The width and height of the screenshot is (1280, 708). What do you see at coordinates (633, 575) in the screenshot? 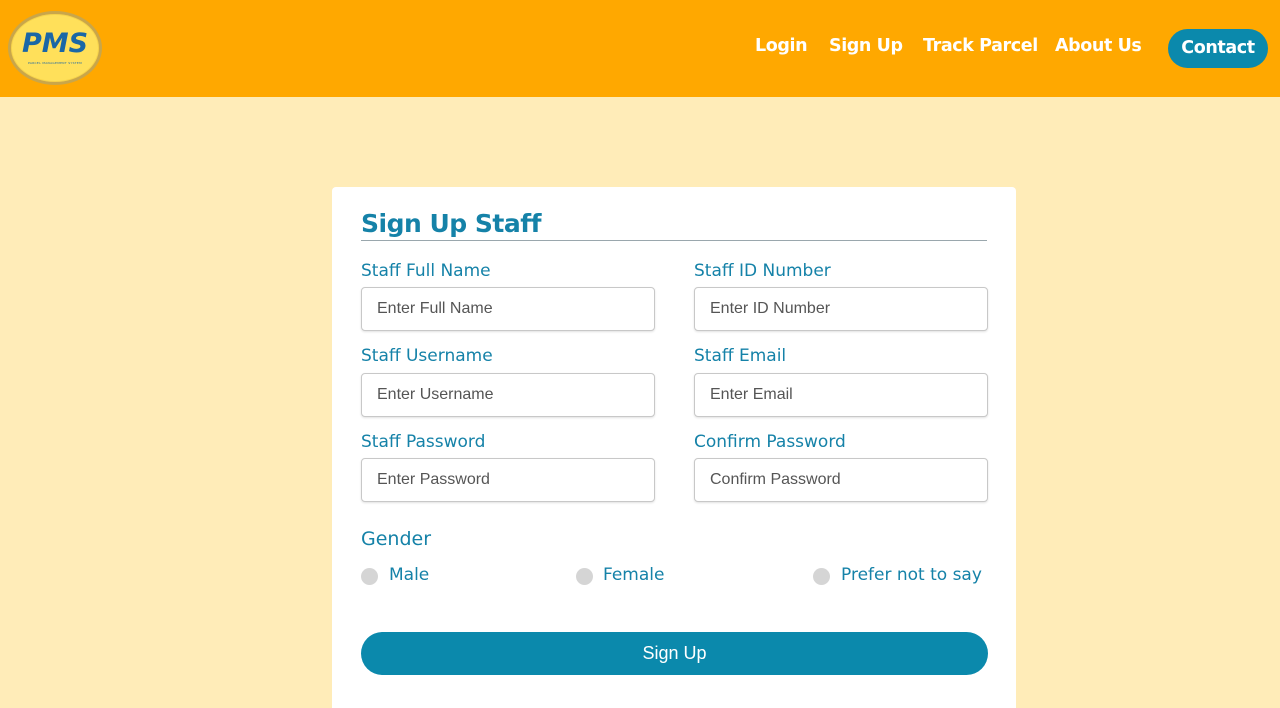
I see `gender-female-label: Female` at bounding box center [633, 575].